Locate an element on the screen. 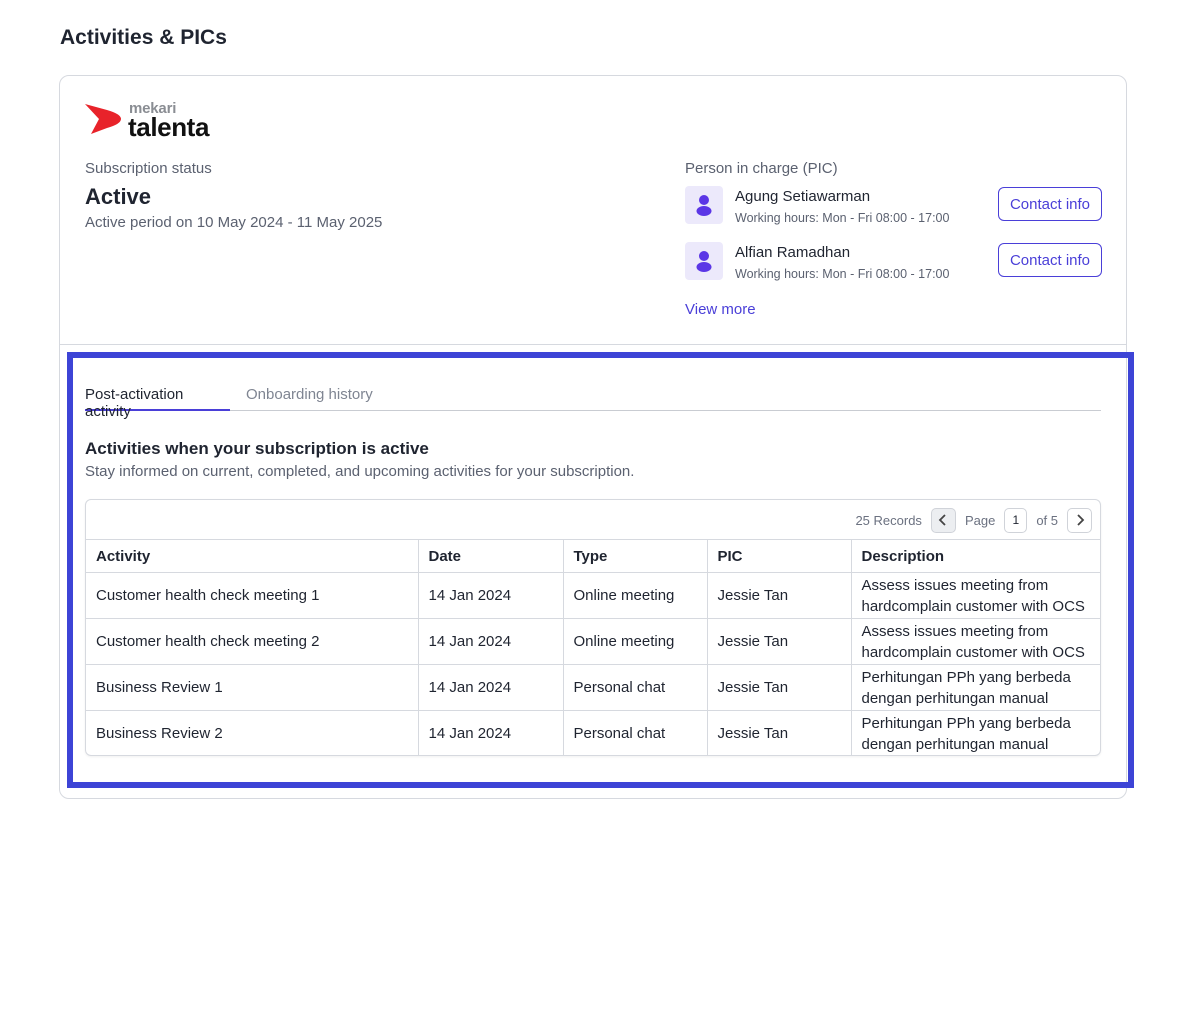 Image resolution: width=1202 pixels, height=1010 pixels. cell-activity: Business Review 1 is located at coordinates (252, 687).